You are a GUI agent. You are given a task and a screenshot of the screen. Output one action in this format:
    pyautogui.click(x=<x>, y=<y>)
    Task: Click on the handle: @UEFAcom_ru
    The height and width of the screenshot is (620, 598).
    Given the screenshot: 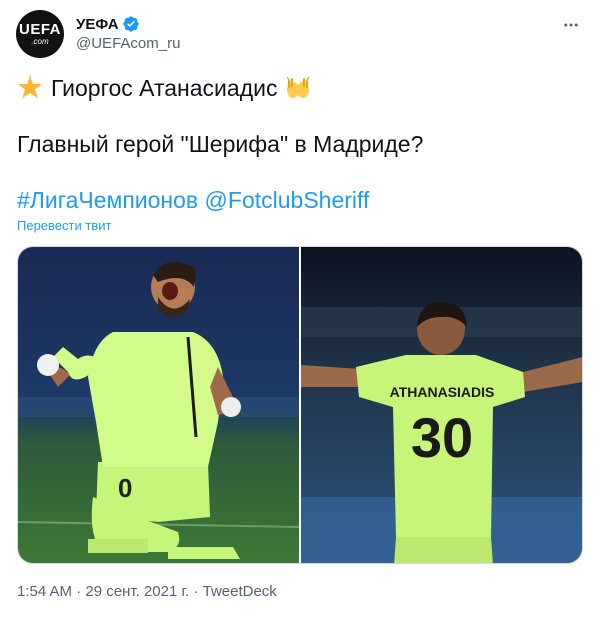 What is the action you would take?
    pyautogui.click(x=128, y=43)
    